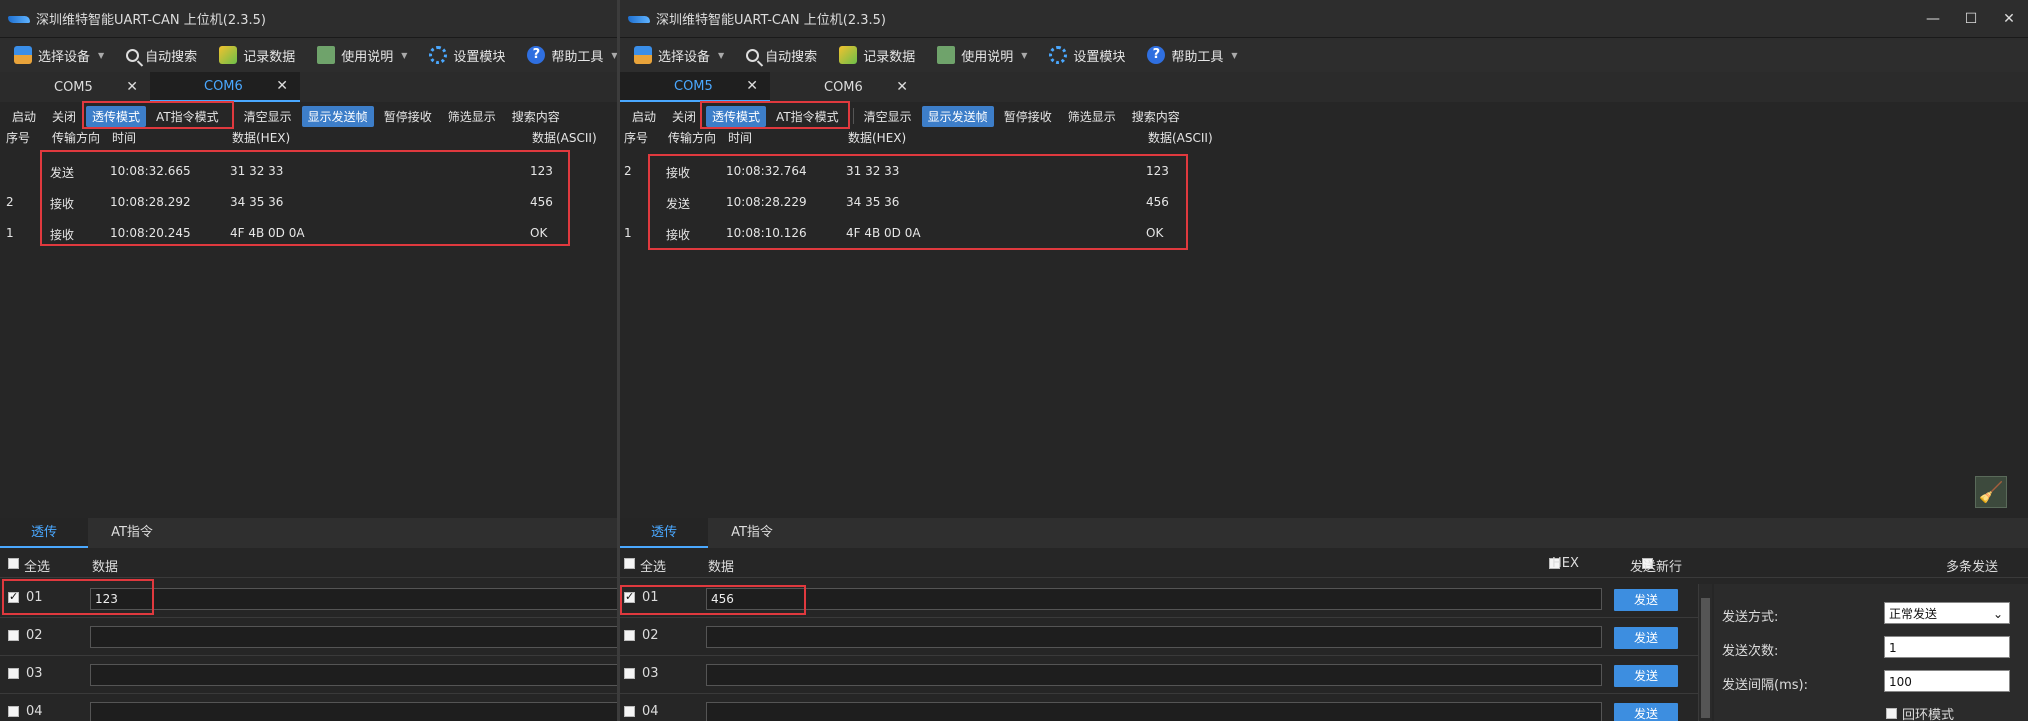 The width and height of the screenshot is (2028, 721). Describe the element at coordinates (308, 171) in the screenshot. I see `table-row: 发送 10:08:32.665 31 32 33 123` at that location.